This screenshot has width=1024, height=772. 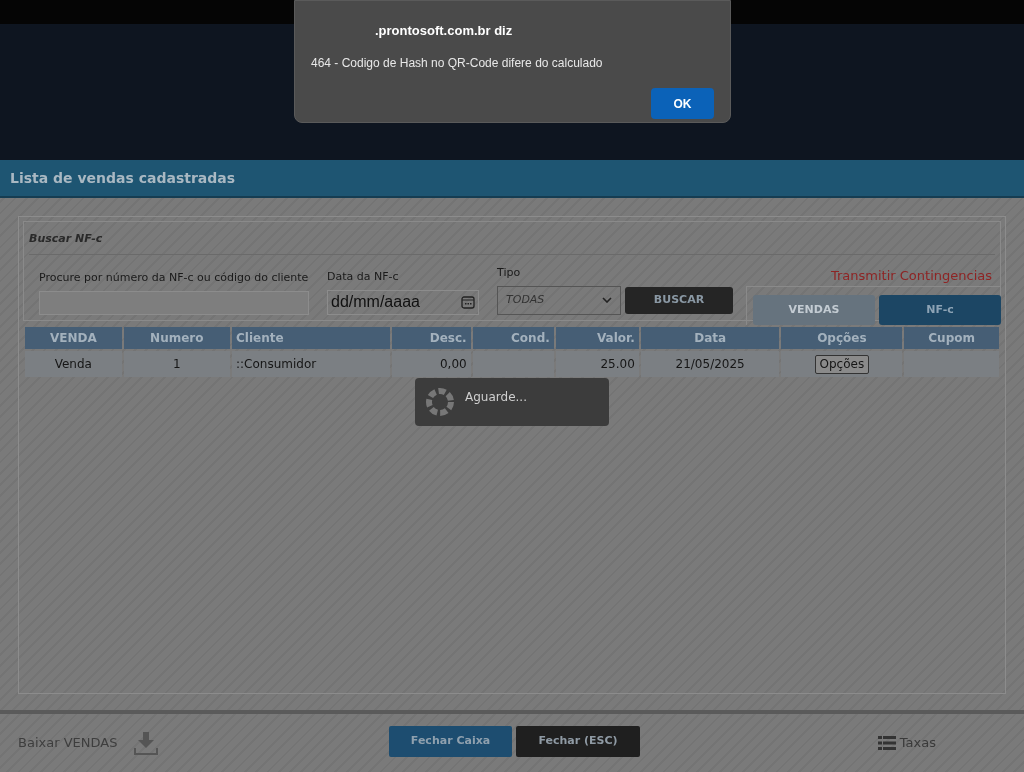 I want to click on download-icon, so click(x=146, y=743).